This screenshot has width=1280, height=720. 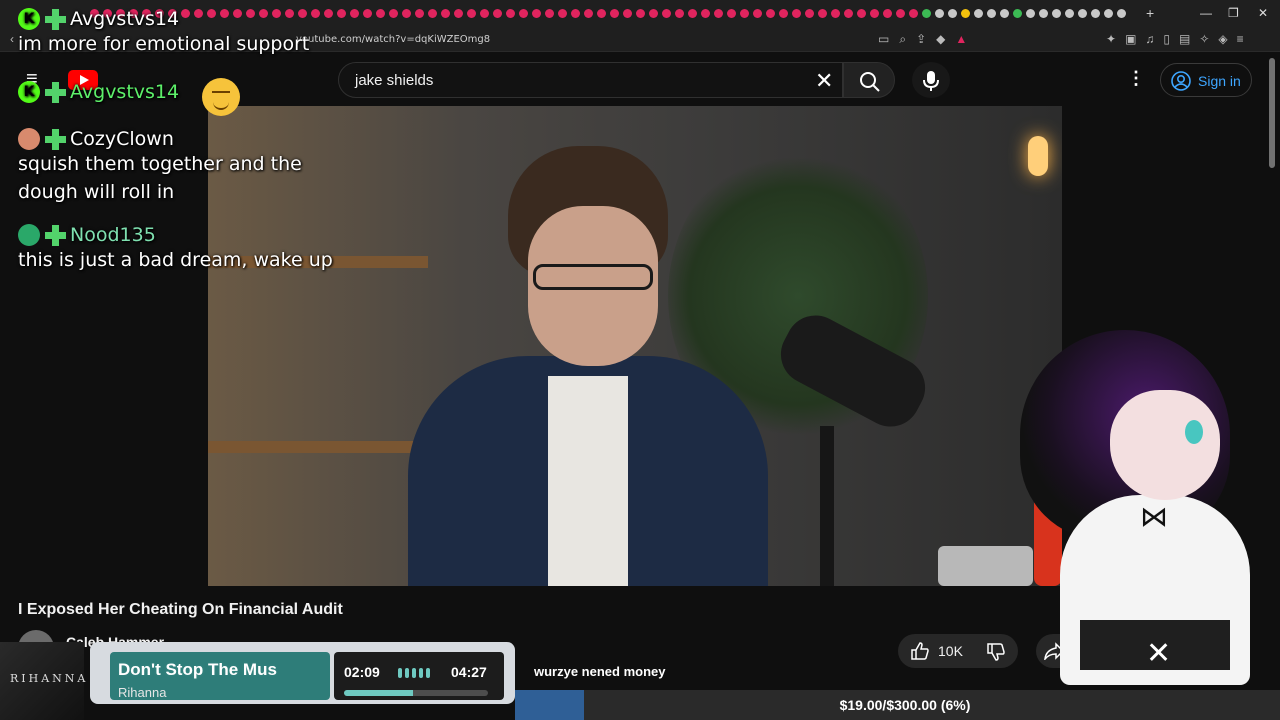 What do you see at coordinates (1222, 39) in the screenshot?
I see `shield-icon: ◈` at bounding box center [1222, 39].